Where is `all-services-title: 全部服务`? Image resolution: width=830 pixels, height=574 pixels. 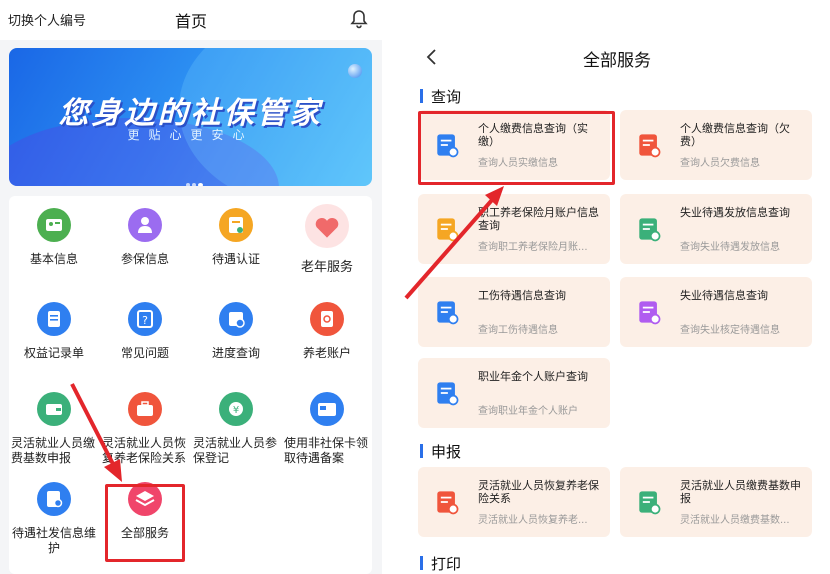 all-services-title: 全部服务 is located at coordinates (617, 61).